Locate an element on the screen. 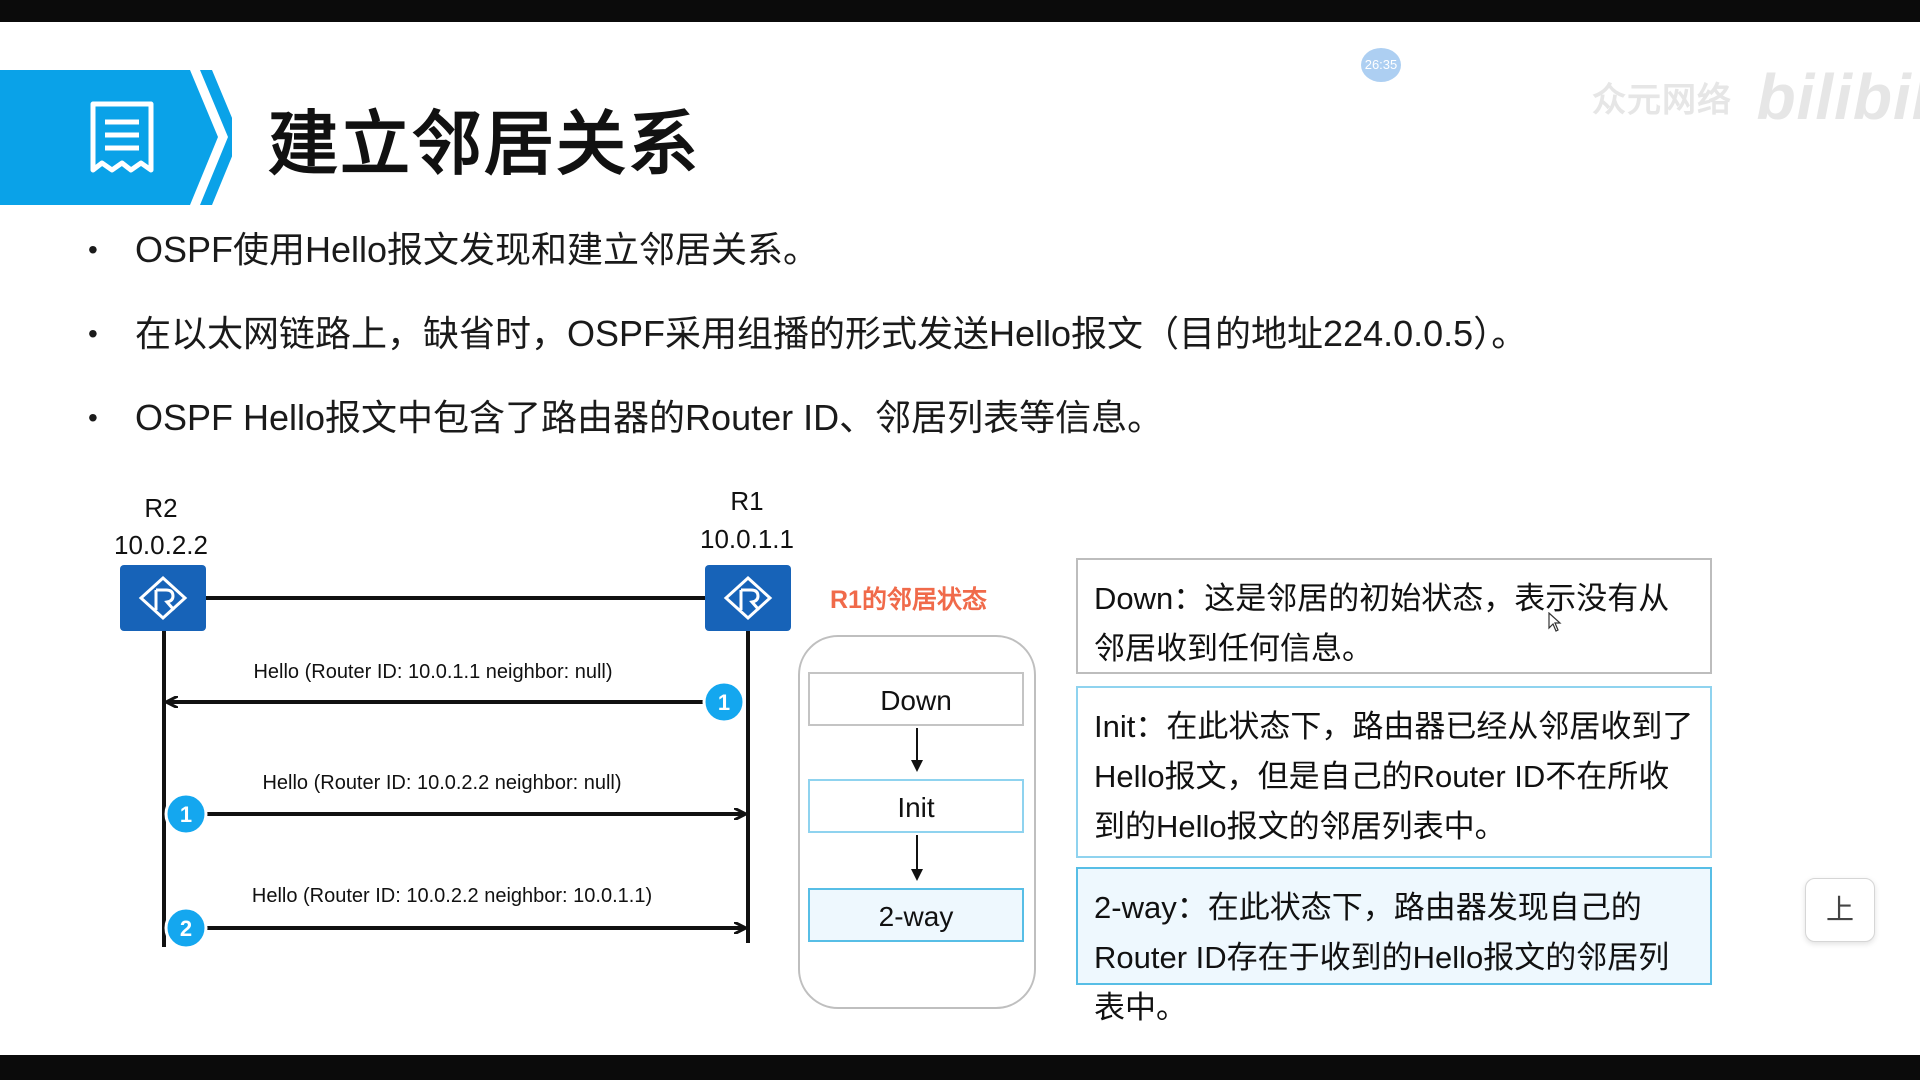 This screenshot has width=1920, height=1080. step-badge: 2 is located at coordinates (186, 928).